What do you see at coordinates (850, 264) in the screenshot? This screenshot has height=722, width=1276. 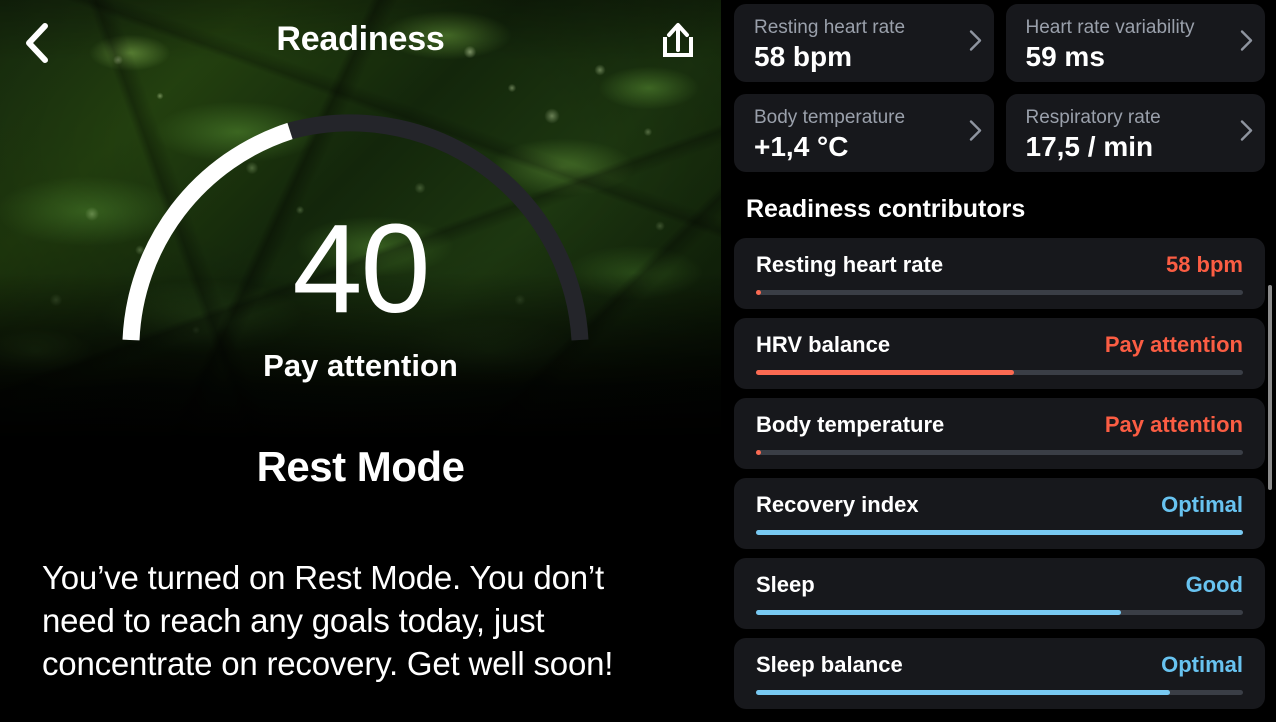 I see `contributor-name: Resting heart rate` at bounding box center [850, 264].